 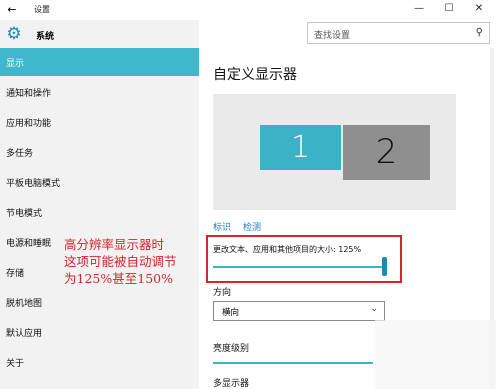 What do you see at coordinates (15, 64) in the screenshot?
I see `sidebar-item-label: 显示` at bounding box center [15, 64].